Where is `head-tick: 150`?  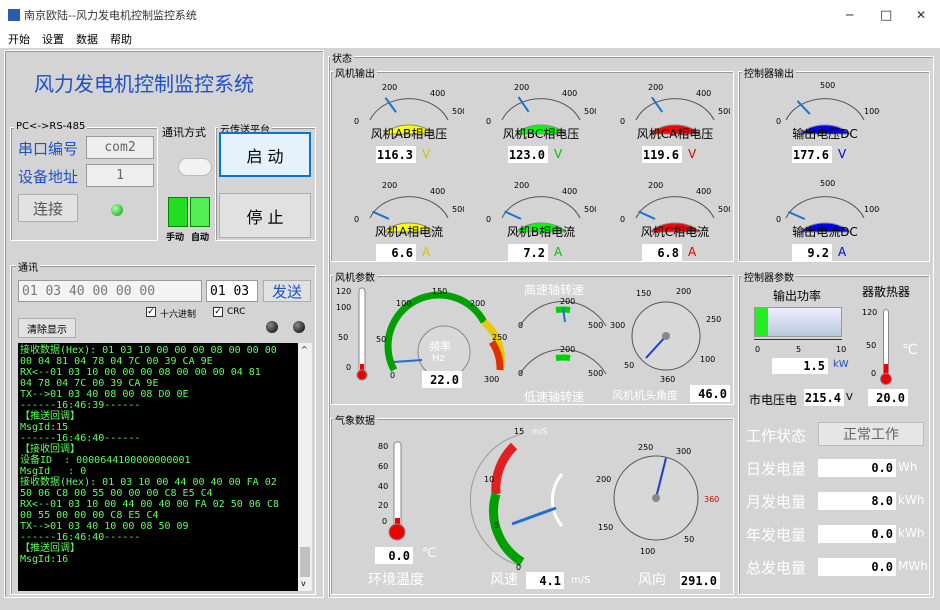
head-tick: 150 is located at coordinates (643, 293).